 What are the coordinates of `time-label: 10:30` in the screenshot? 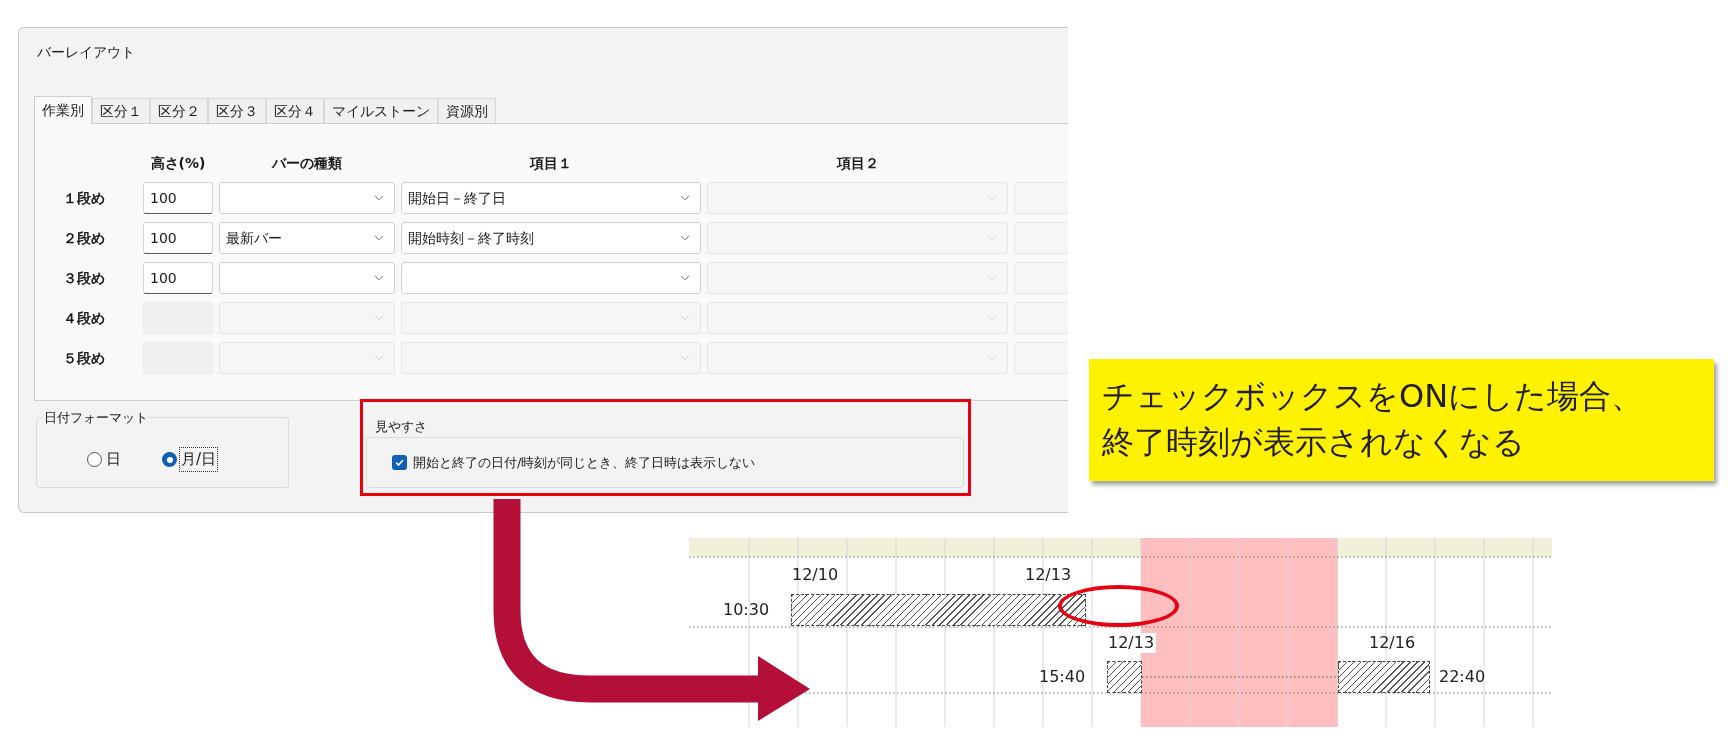 It's located at (746, 610).